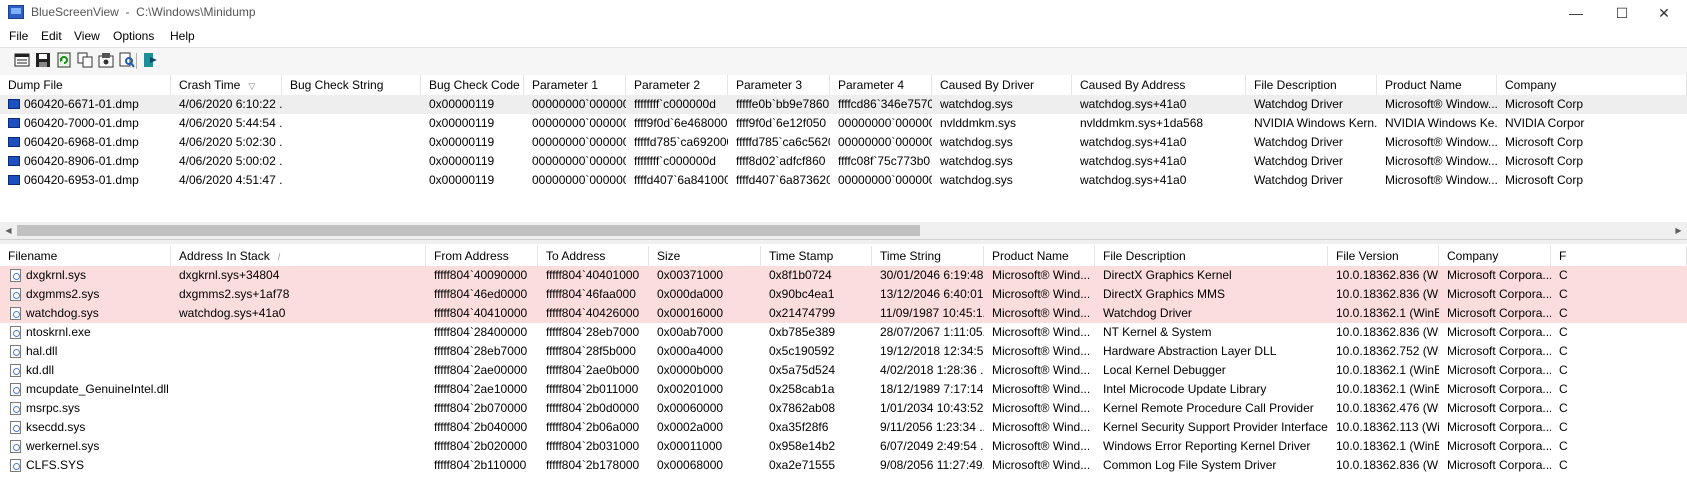 The image size is (1687, 493). I want to click on cell-text: fffff804`40426000, so click(593, 313).